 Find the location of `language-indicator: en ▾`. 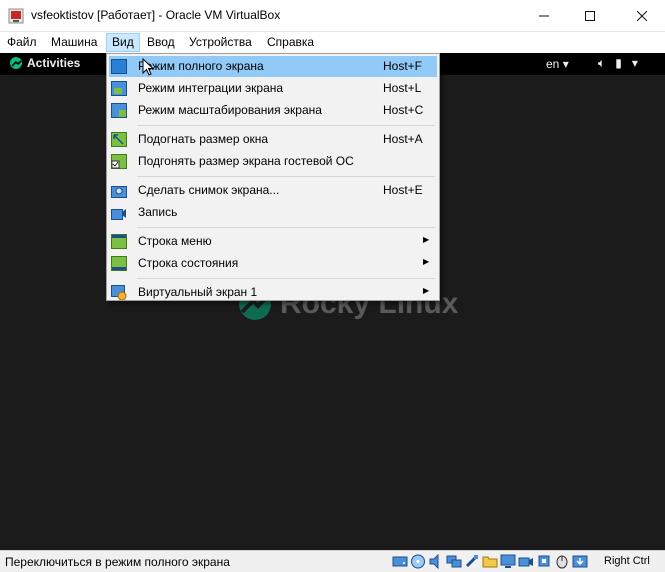

language-indicator: en ▾ is located at coordinates (557, 64).